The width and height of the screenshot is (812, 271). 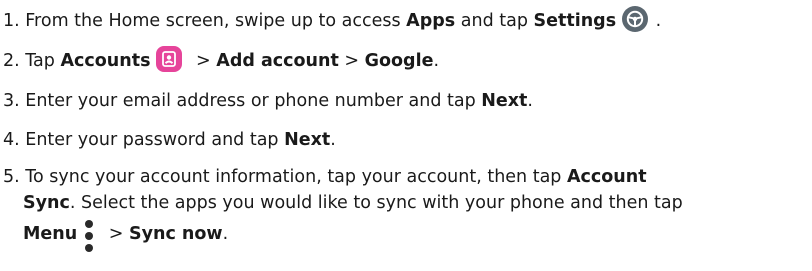 What do you see at coordinates (11, 61) in the screenshot?
I see `step-number: 2.` at bounding box center [11, 61].